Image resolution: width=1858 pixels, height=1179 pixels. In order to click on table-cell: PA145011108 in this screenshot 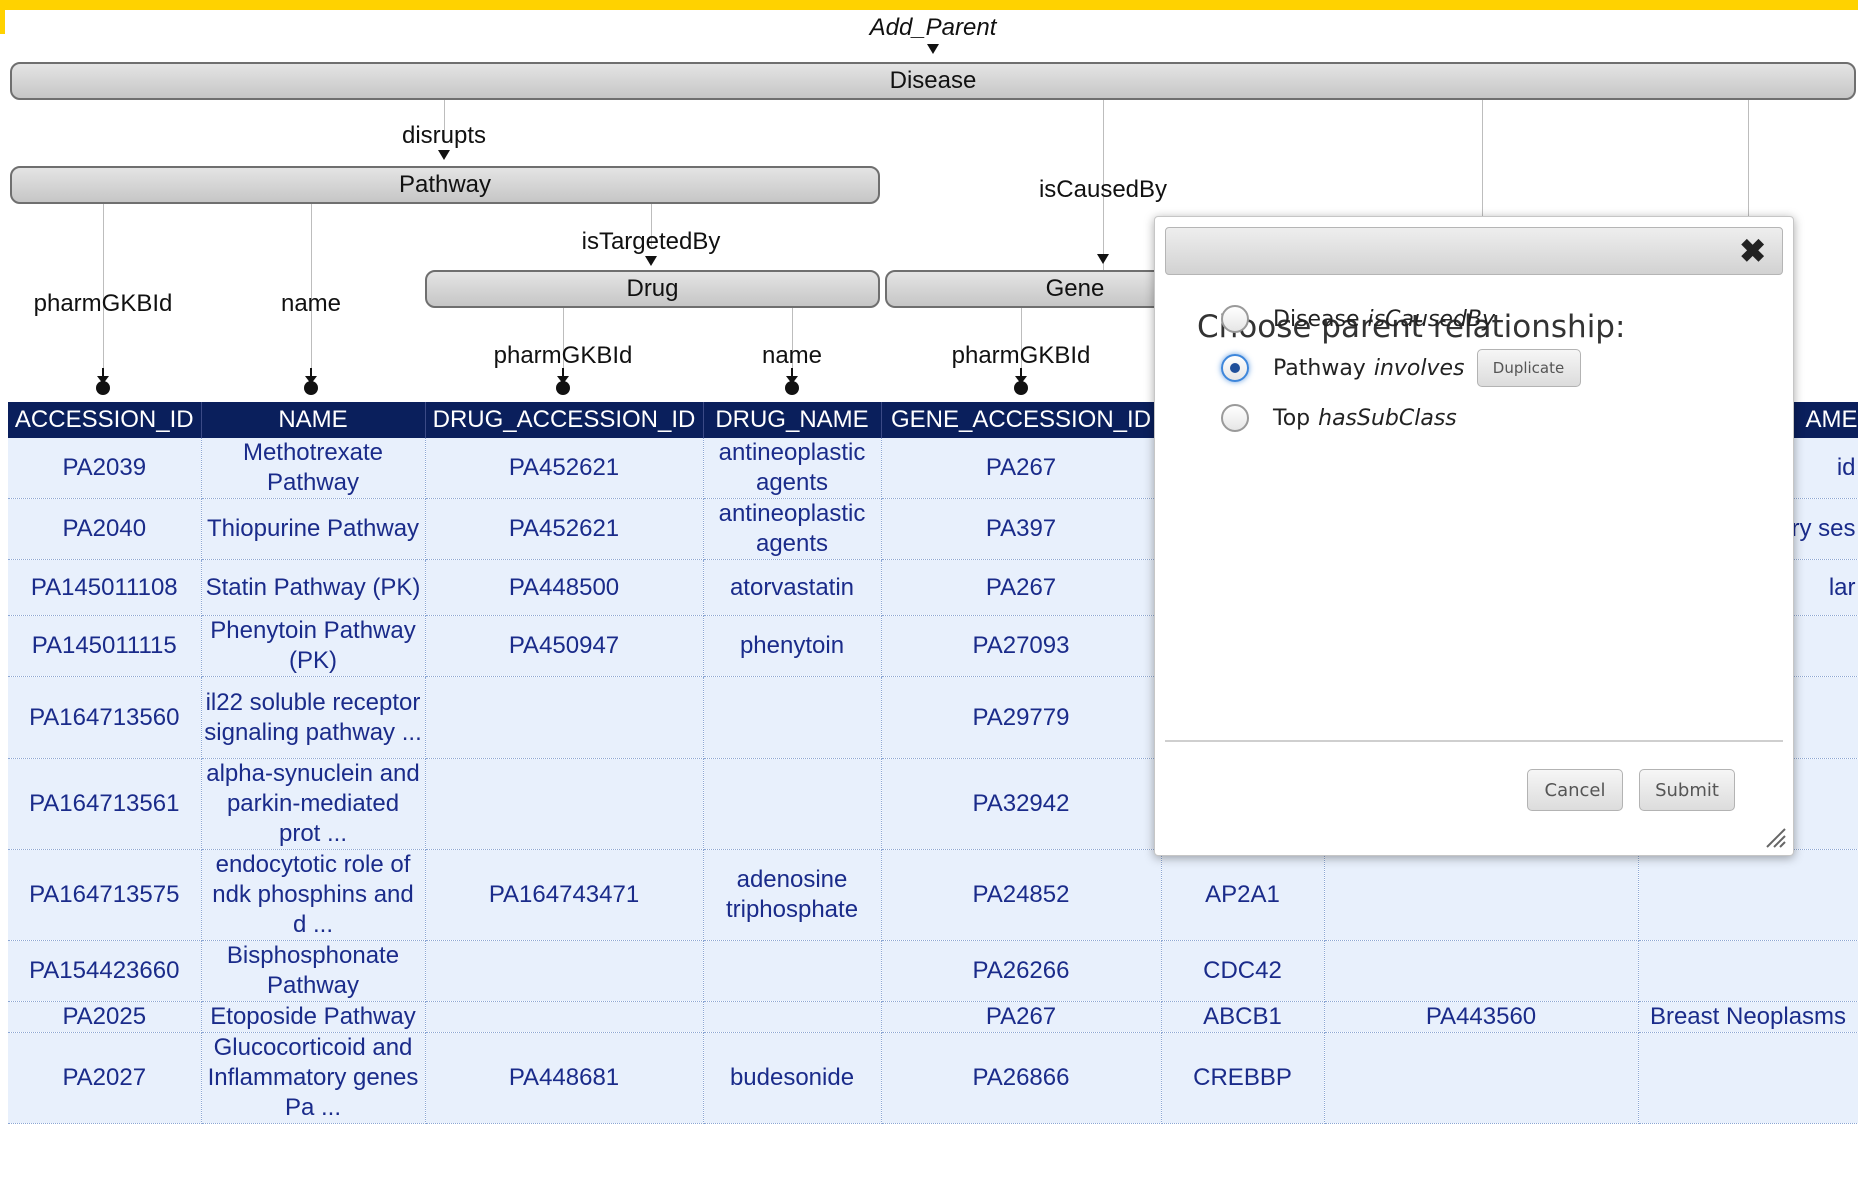, I will do `click(105, 587)`.